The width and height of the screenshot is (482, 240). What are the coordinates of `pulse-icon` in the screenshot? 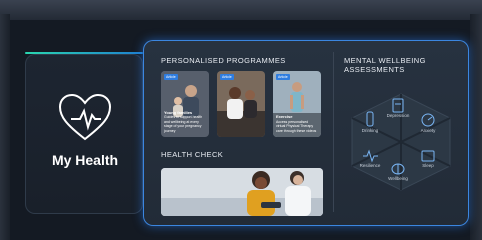 It's located at (370, 156).